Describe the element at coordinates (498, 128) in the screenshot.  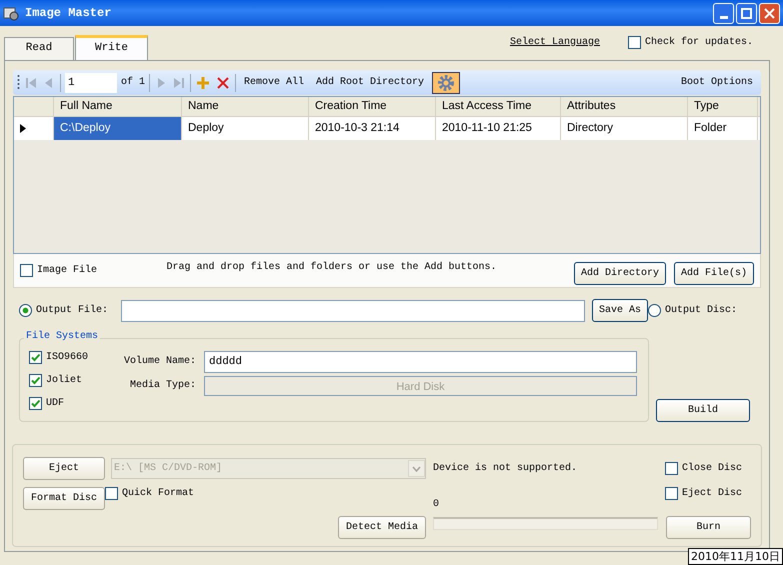
I see `table-cell: 2010-11-10 21:25` at that location.